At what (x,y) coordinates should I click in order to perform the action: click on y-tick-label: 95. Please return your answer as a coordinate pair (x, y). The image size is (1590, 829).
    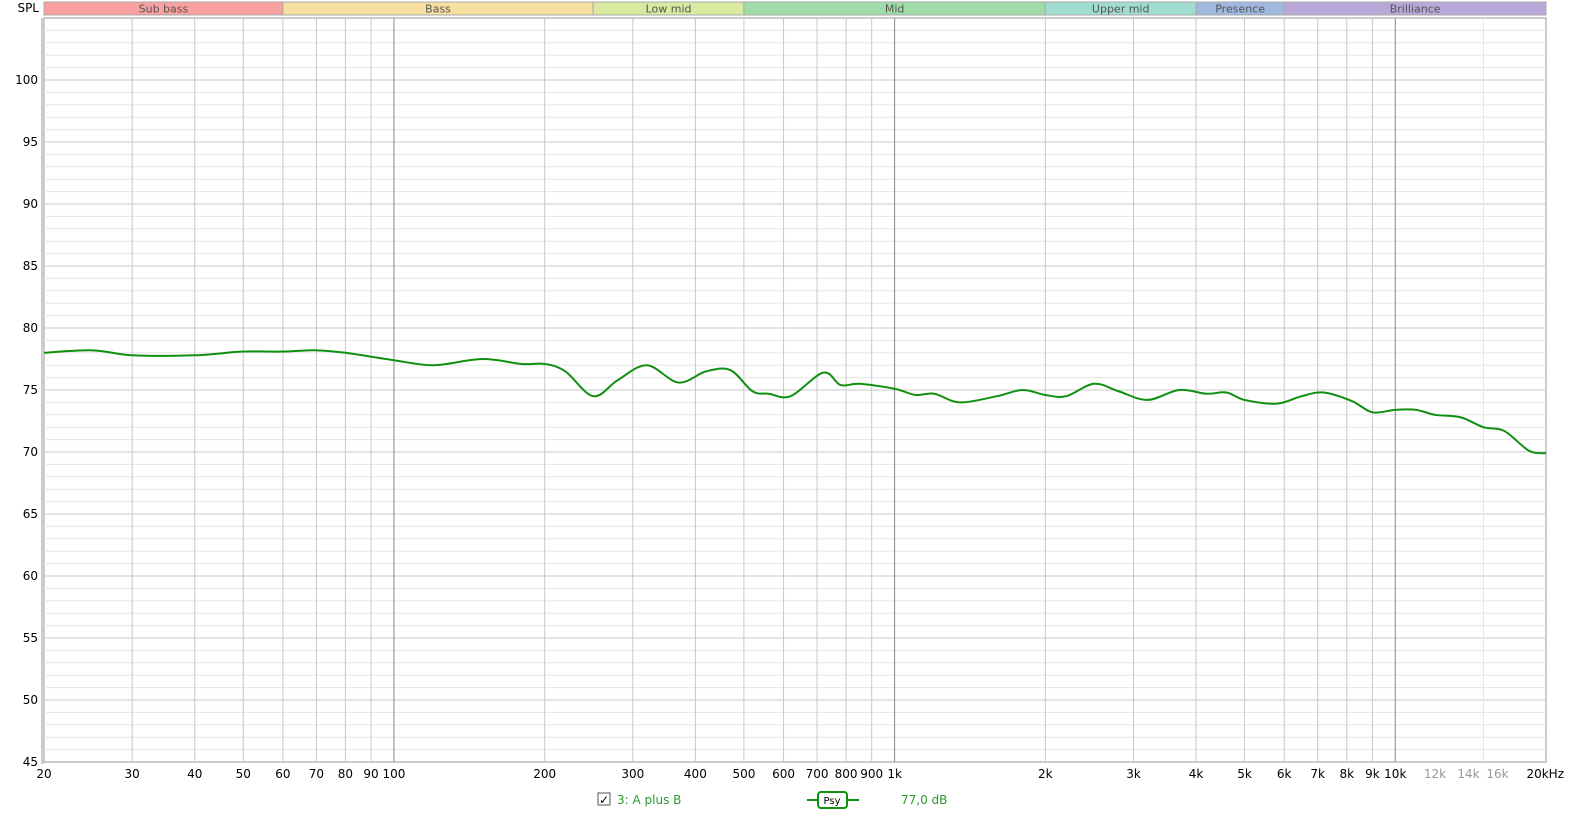
    Looking at the image, I should click on (30, 142).